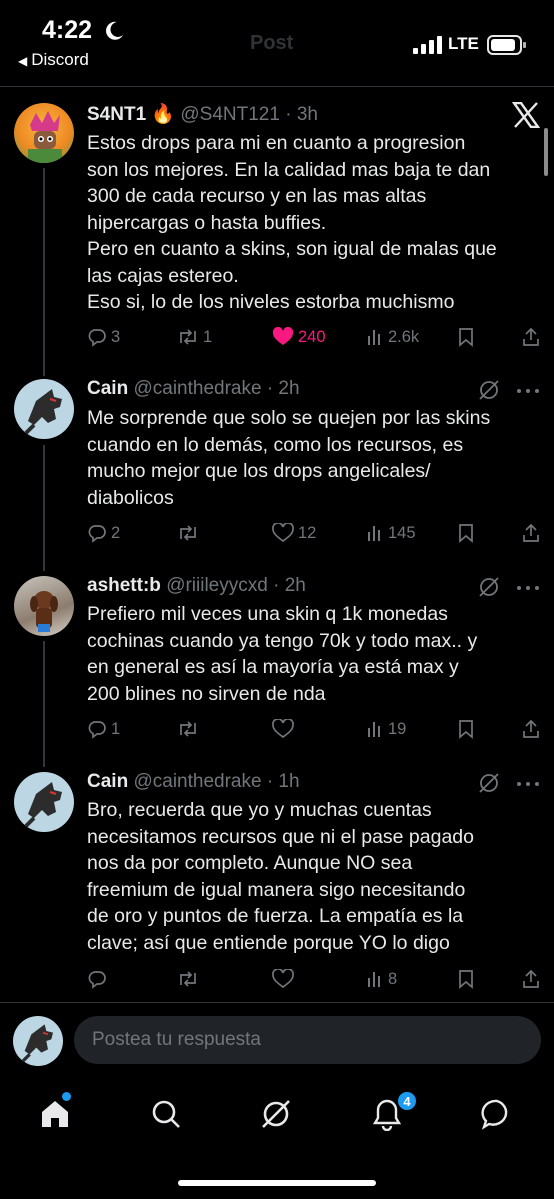 Image resolution: width=554 pixels, height=1199 pixels. What do you see at coordinates (277, 86) in the screenshot?
I see `header-divider` at bounding box center [277, 86].